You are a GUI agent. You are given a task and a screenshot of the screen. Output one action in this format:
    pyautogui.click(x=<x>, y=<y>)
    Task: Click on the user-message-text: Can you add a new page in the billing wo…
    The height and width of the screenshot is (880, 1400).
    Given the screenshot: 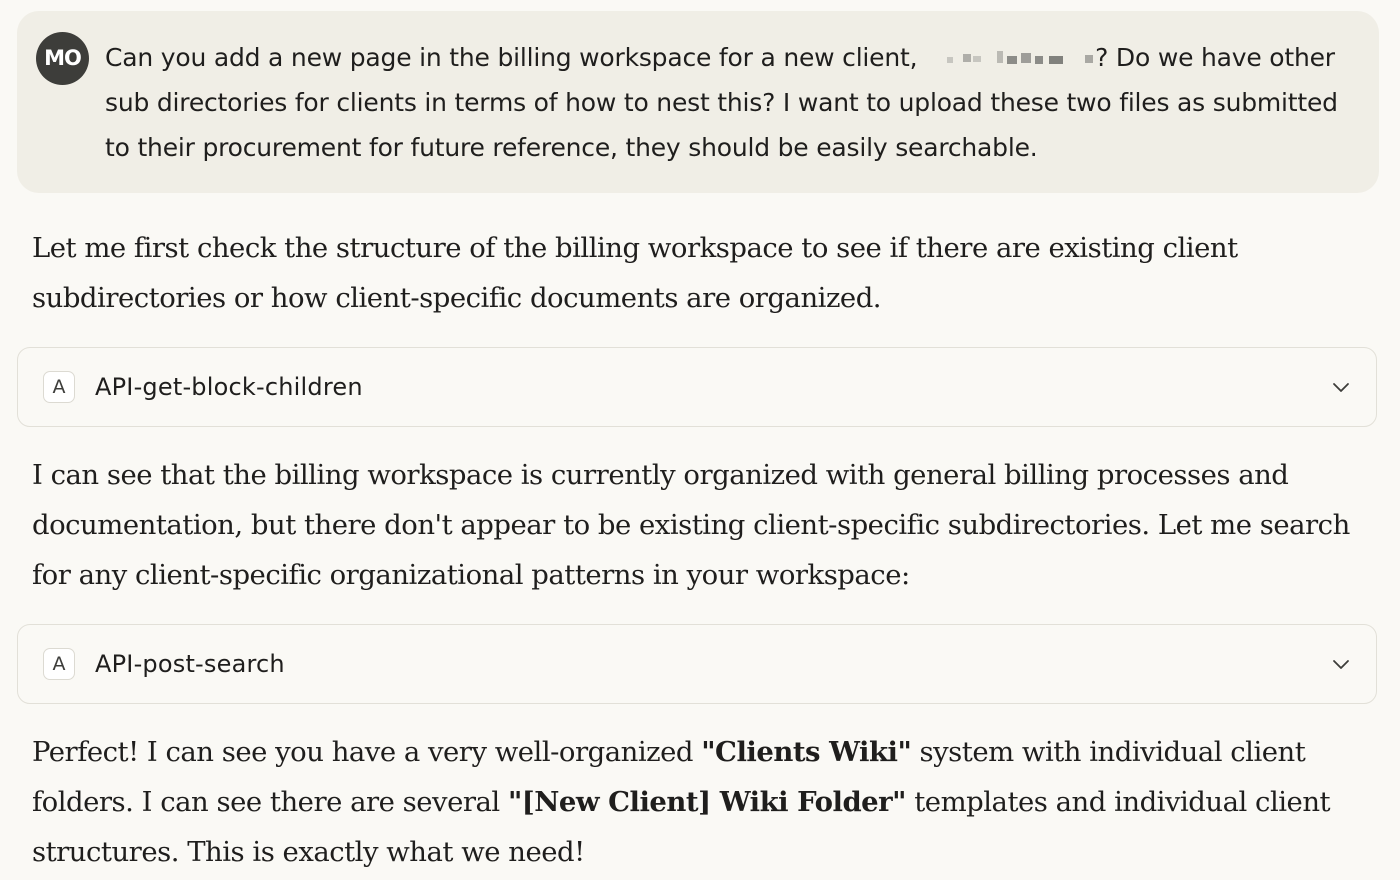 What is the action you would take?
    pyautogui.click(x=735, y=102)
    